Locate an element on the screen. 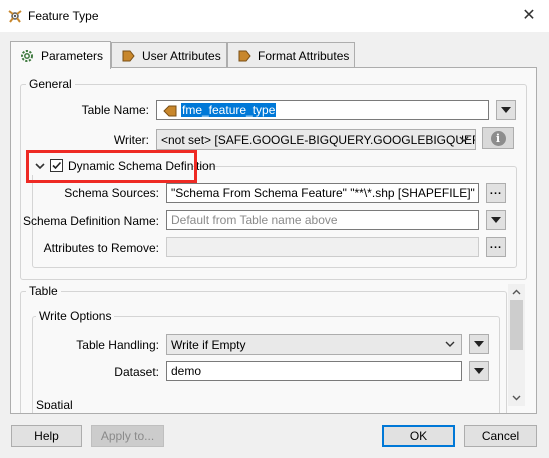 This screenshot has width=549, height=458. schema-definition-name-placeholder: Default from Table name above is located at coordinates (254, 220).